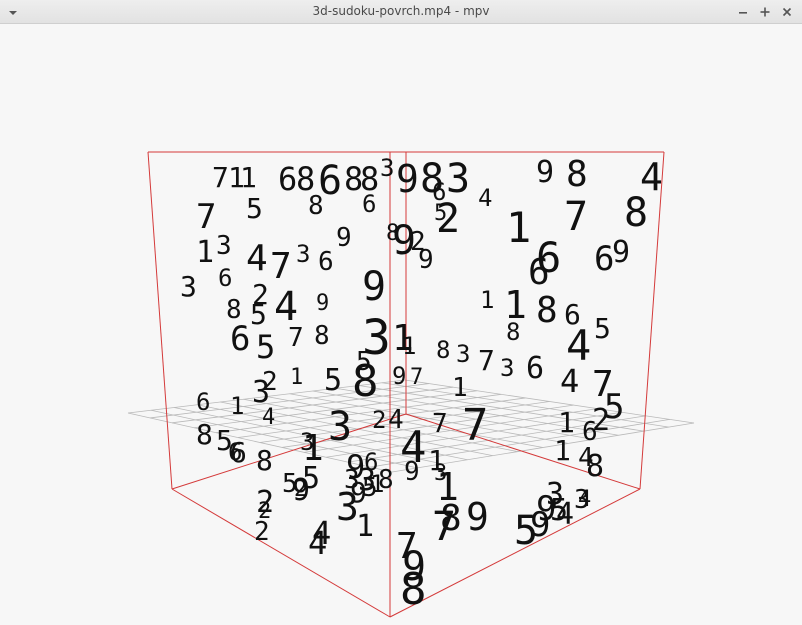 The image size is (802, 625). What do you see at coordinates (160, 320) in the screenshot?
I see `cube-frame-edge` at bounding box center [160, 320].